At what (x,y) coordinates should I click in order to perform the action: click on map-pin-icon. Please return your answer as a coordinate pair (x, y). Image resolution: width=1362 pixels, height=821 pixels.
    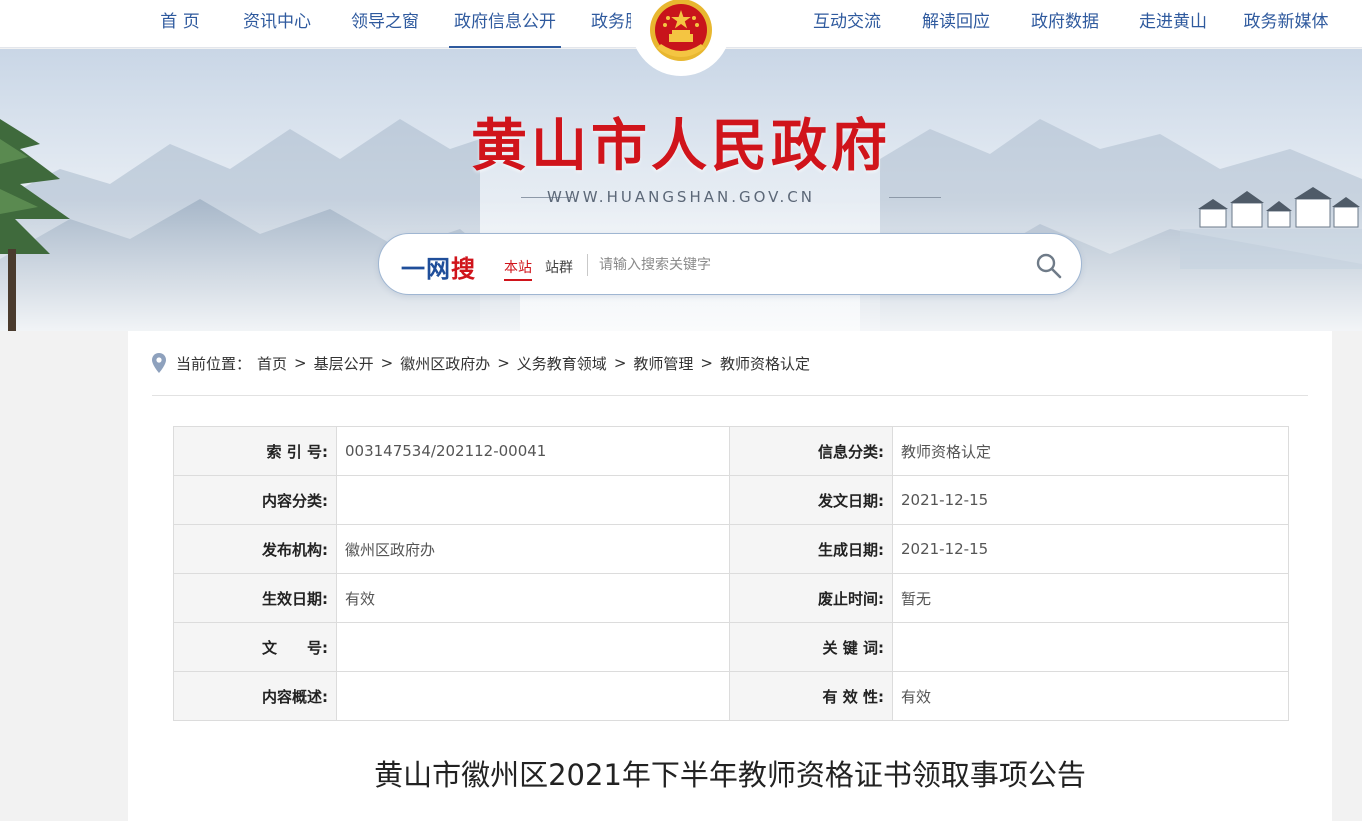
    Looking at the image, I should click on (159, 363).